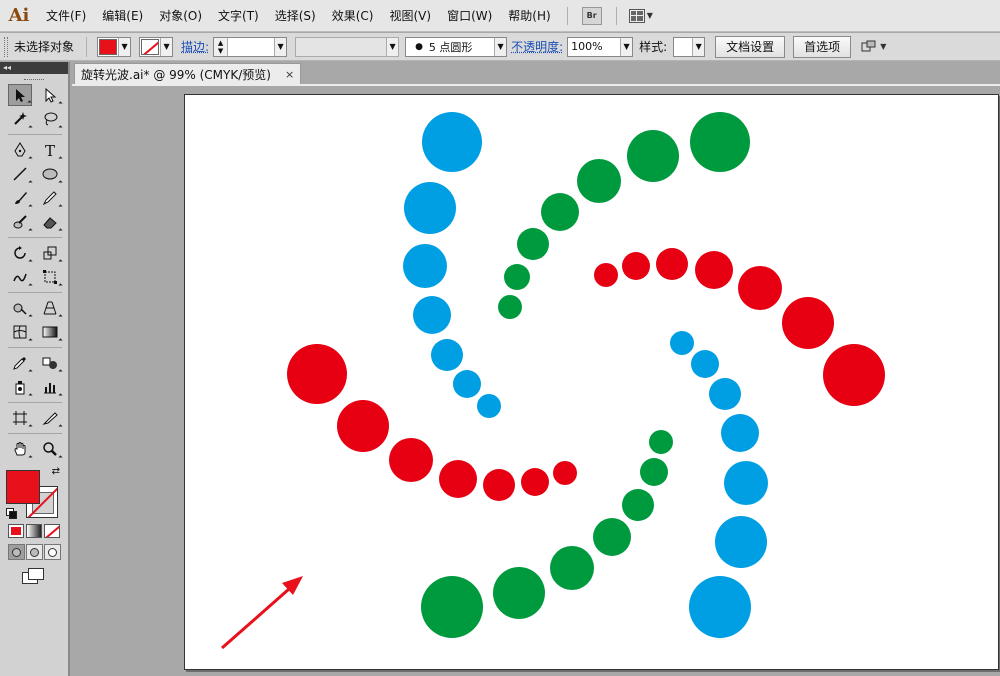 The image size is (1000, 676). What do you see at coordinates (20, 174) in the screenshot?
I see `line-tool` at bounding box center [20, 174].